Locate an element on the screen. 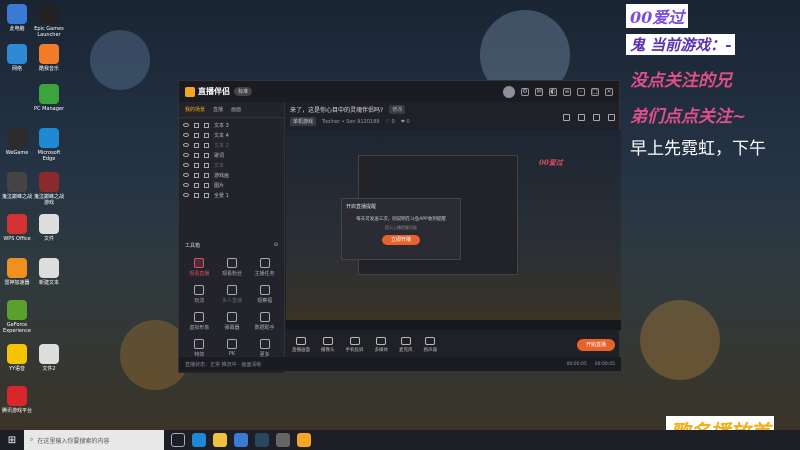  toolbox-item: PK is located at coordinates (232, 348).